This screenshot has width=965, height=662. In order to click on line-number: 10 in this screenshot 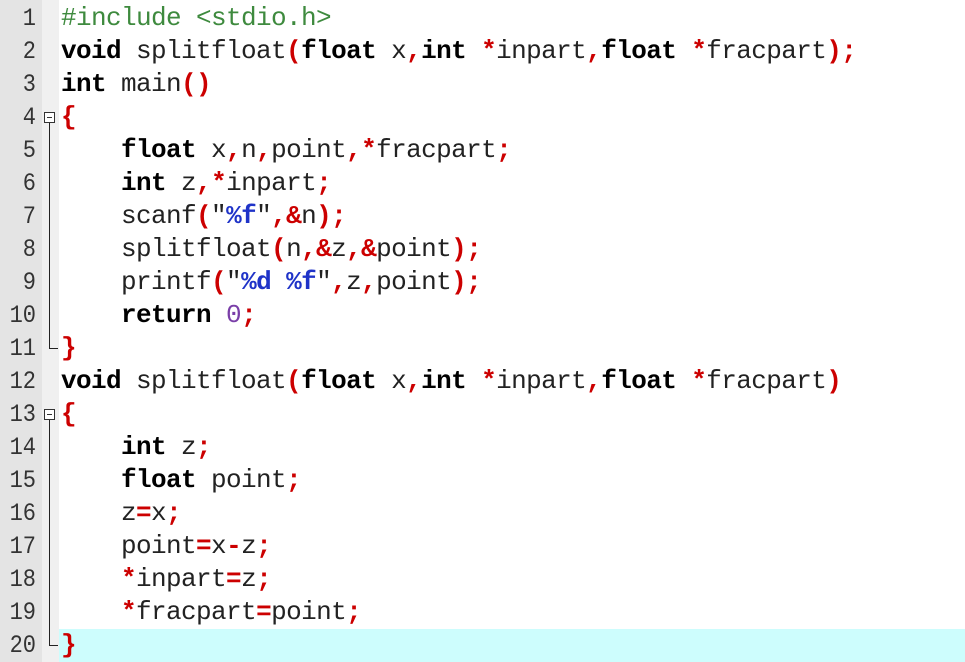, I will do `click(22, 315)`.